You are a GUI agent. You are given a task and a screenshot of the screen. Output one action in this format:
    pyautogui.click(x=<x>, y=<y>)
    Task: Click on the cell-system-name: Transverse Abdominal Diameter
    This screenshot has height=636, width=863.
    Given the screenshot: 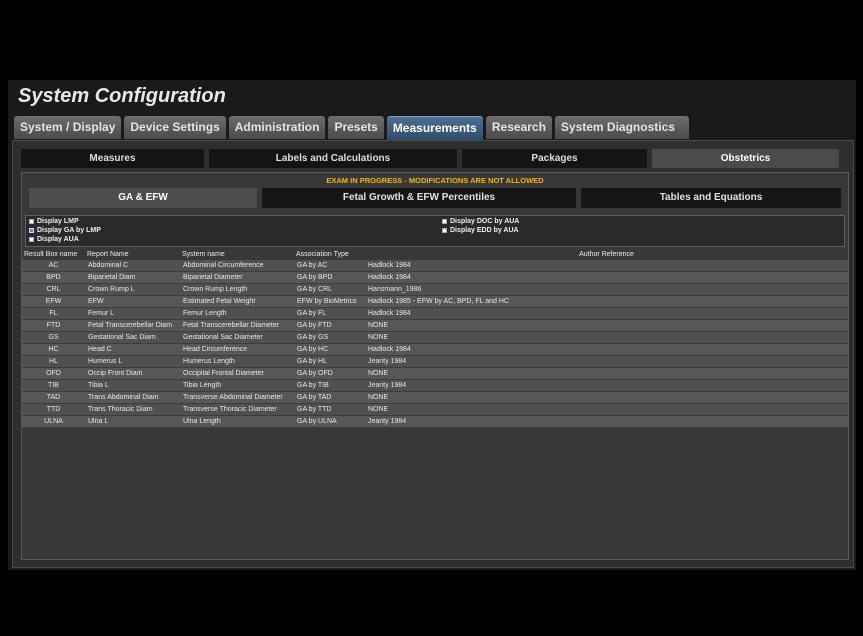 What is the action you would take?
    pyautogui.click(x=237, y=397)
    